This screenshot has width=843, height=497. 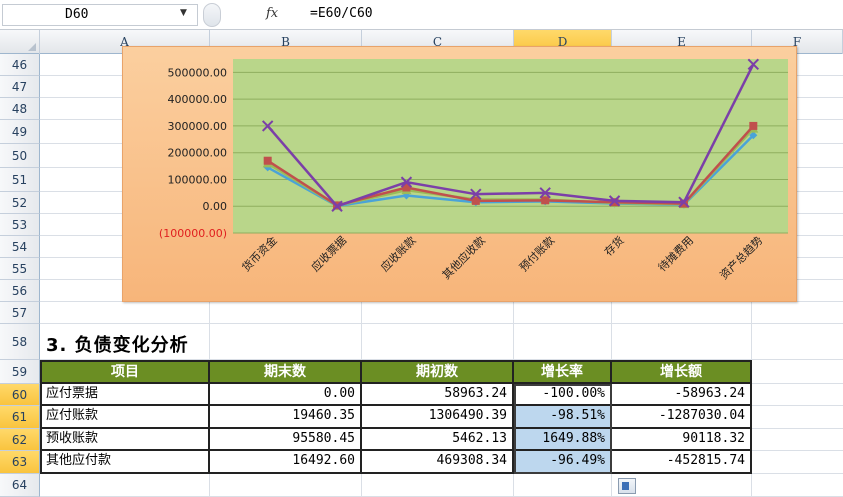 I want to click on table-header-cell: 增长额, so click(x=682, y=373).